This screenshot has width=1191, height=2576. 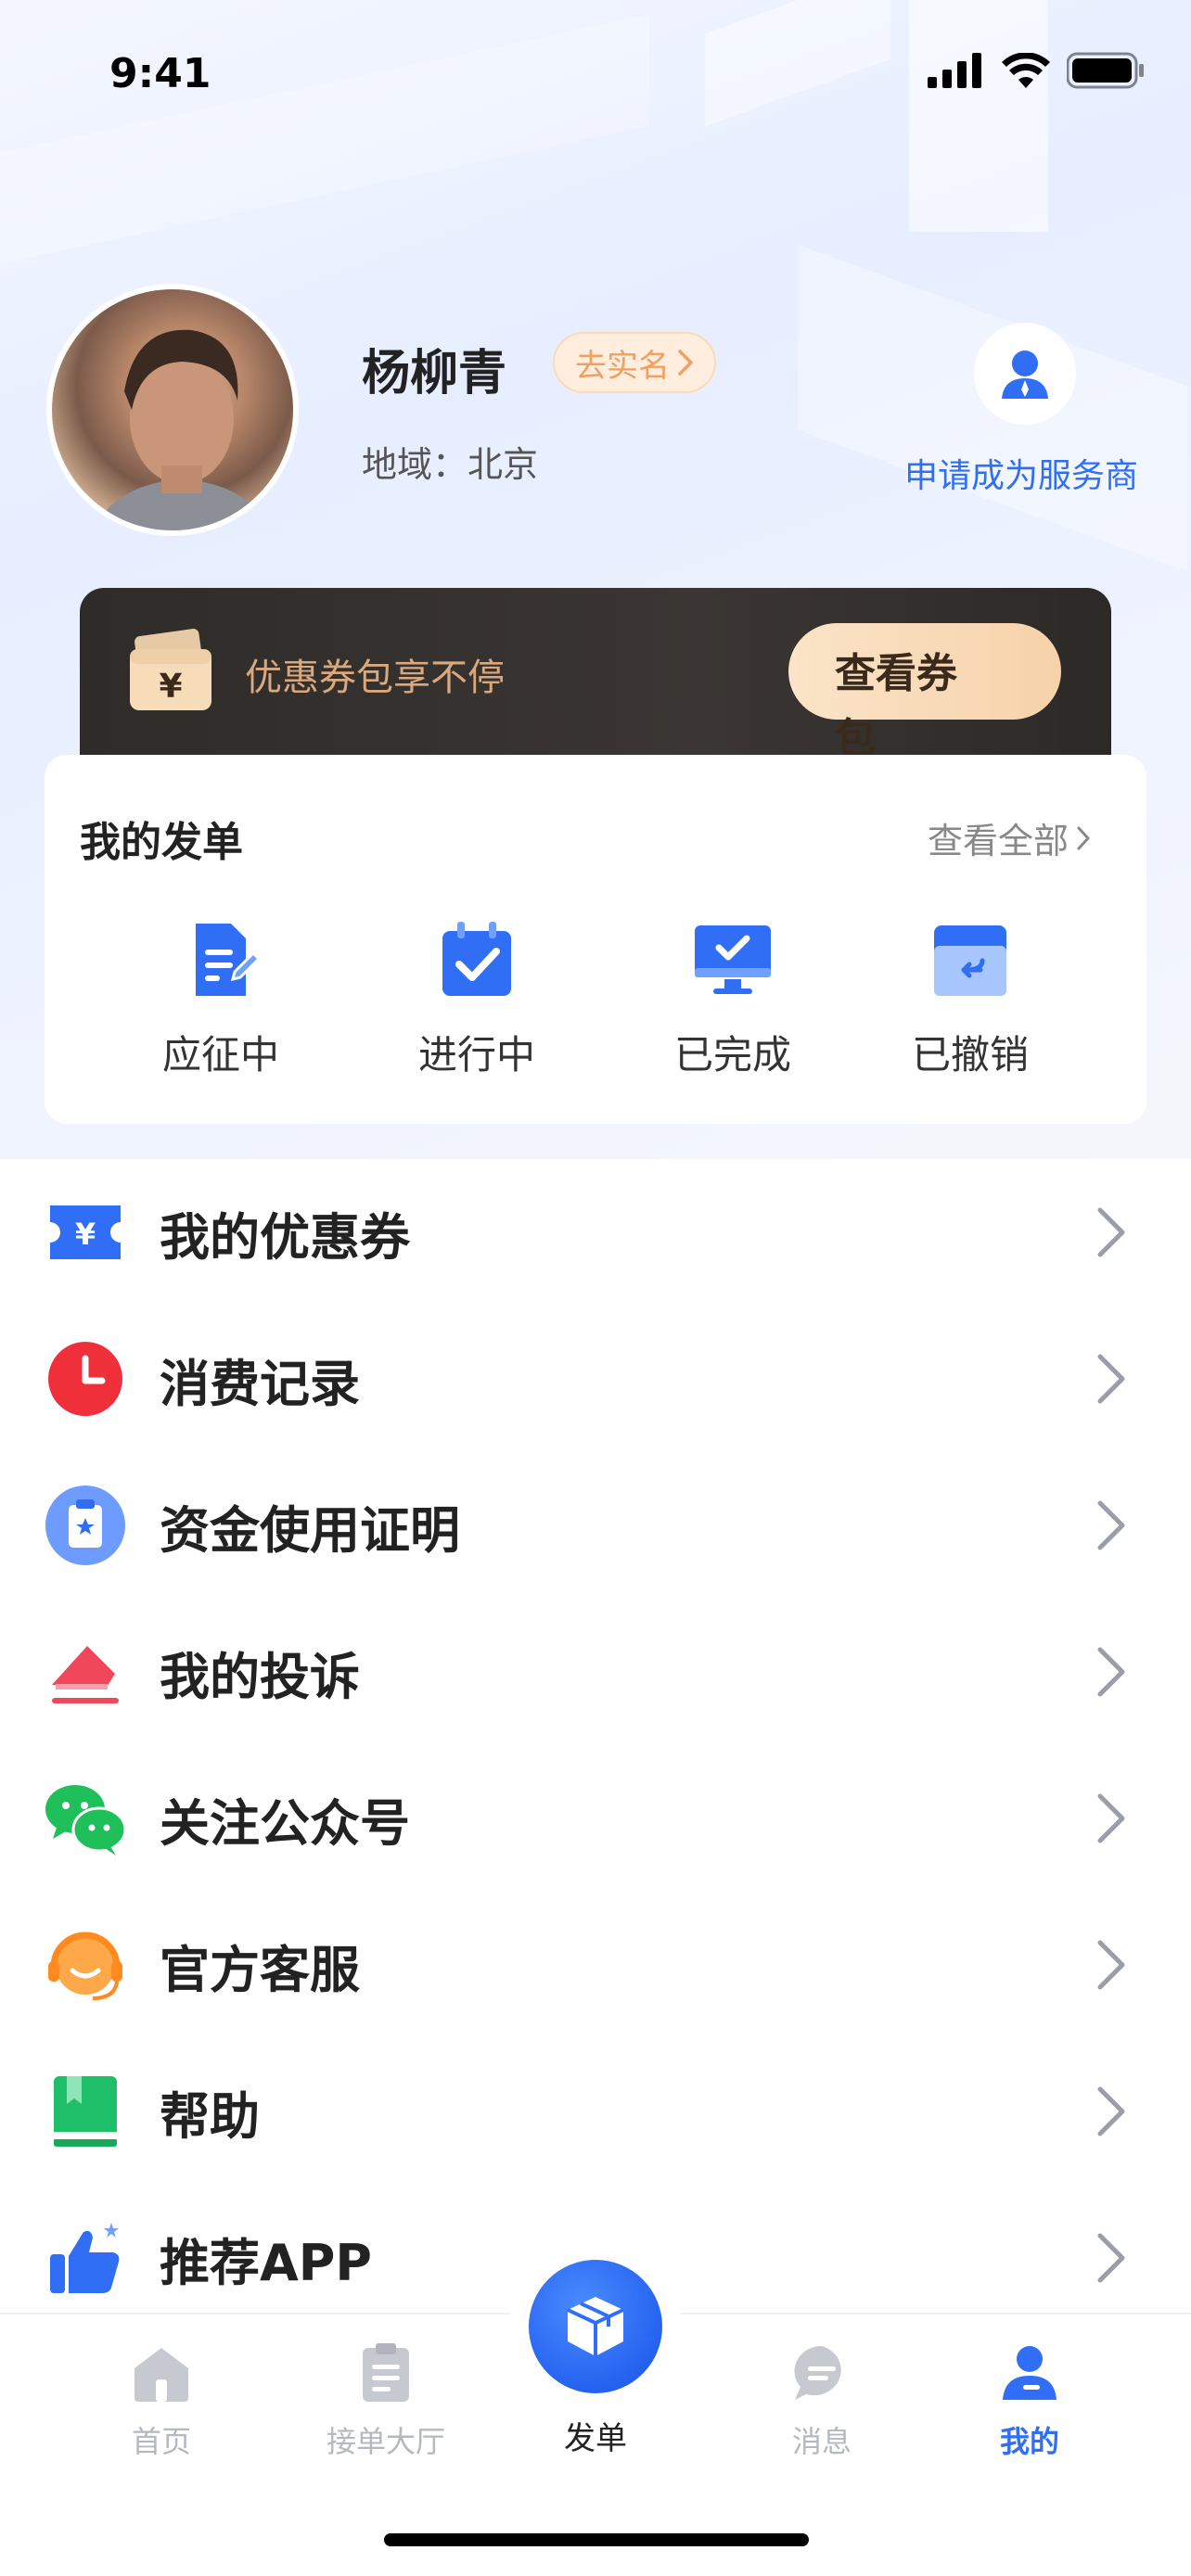 I want to click on order-status-label: 应征中, so click(x=220, y=1055).